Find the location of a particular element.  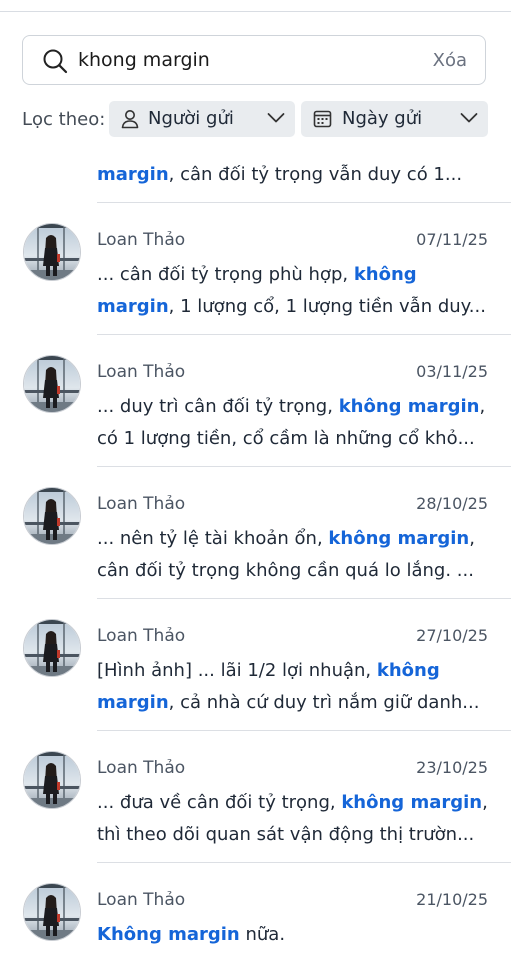

message-date: 03/11/25 is located at coordinates (452, 371).